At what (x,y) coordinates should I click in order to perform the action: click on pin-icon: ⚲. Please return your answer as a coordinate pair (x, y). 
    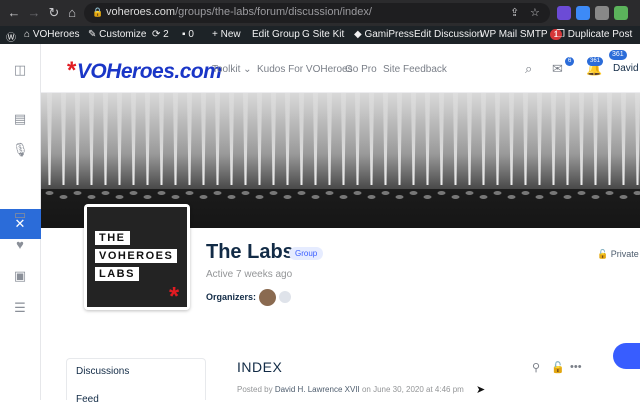
    Looking at the image, I should click on (536, 367).